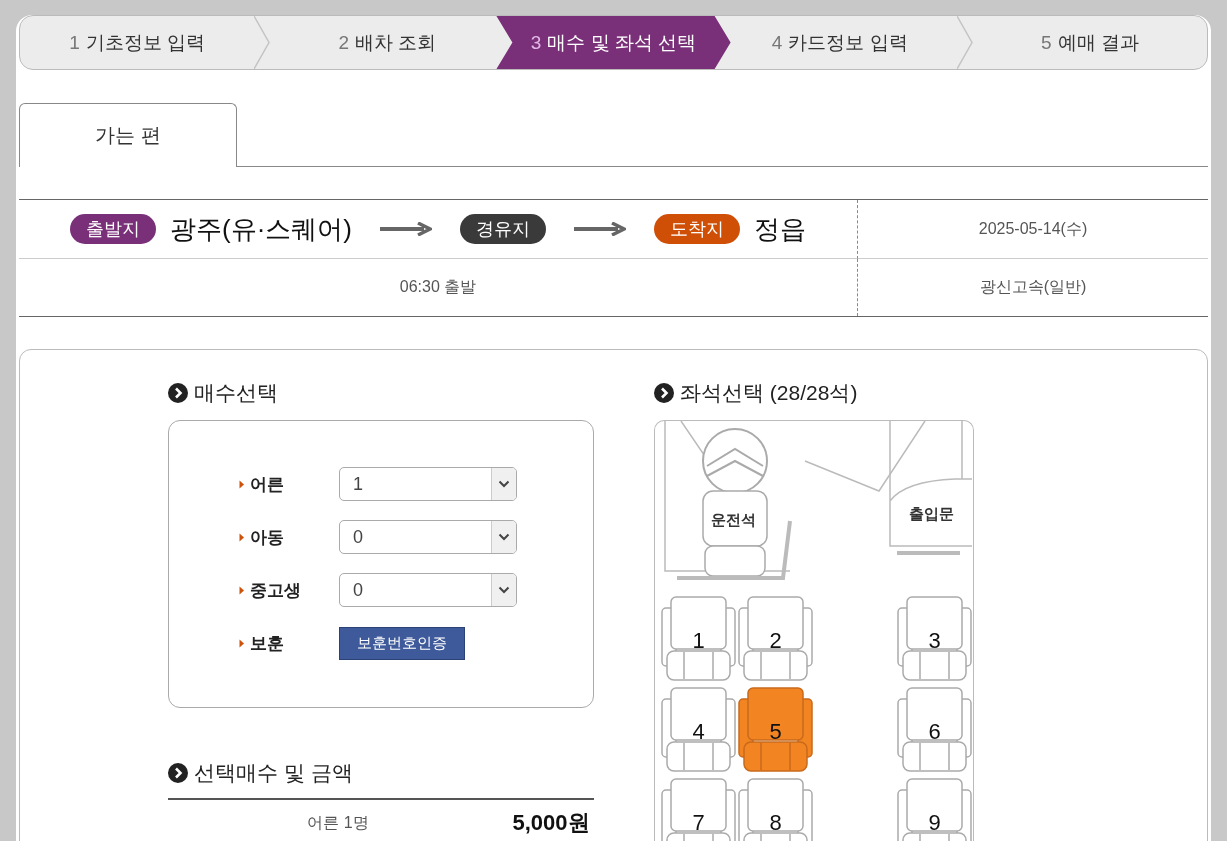 The width and height of the screenshot is (1227, 841). Describe the element at coordinates (273, 773) in the screenshot. I see `section-title: 선택매수 및 금액` at that location.